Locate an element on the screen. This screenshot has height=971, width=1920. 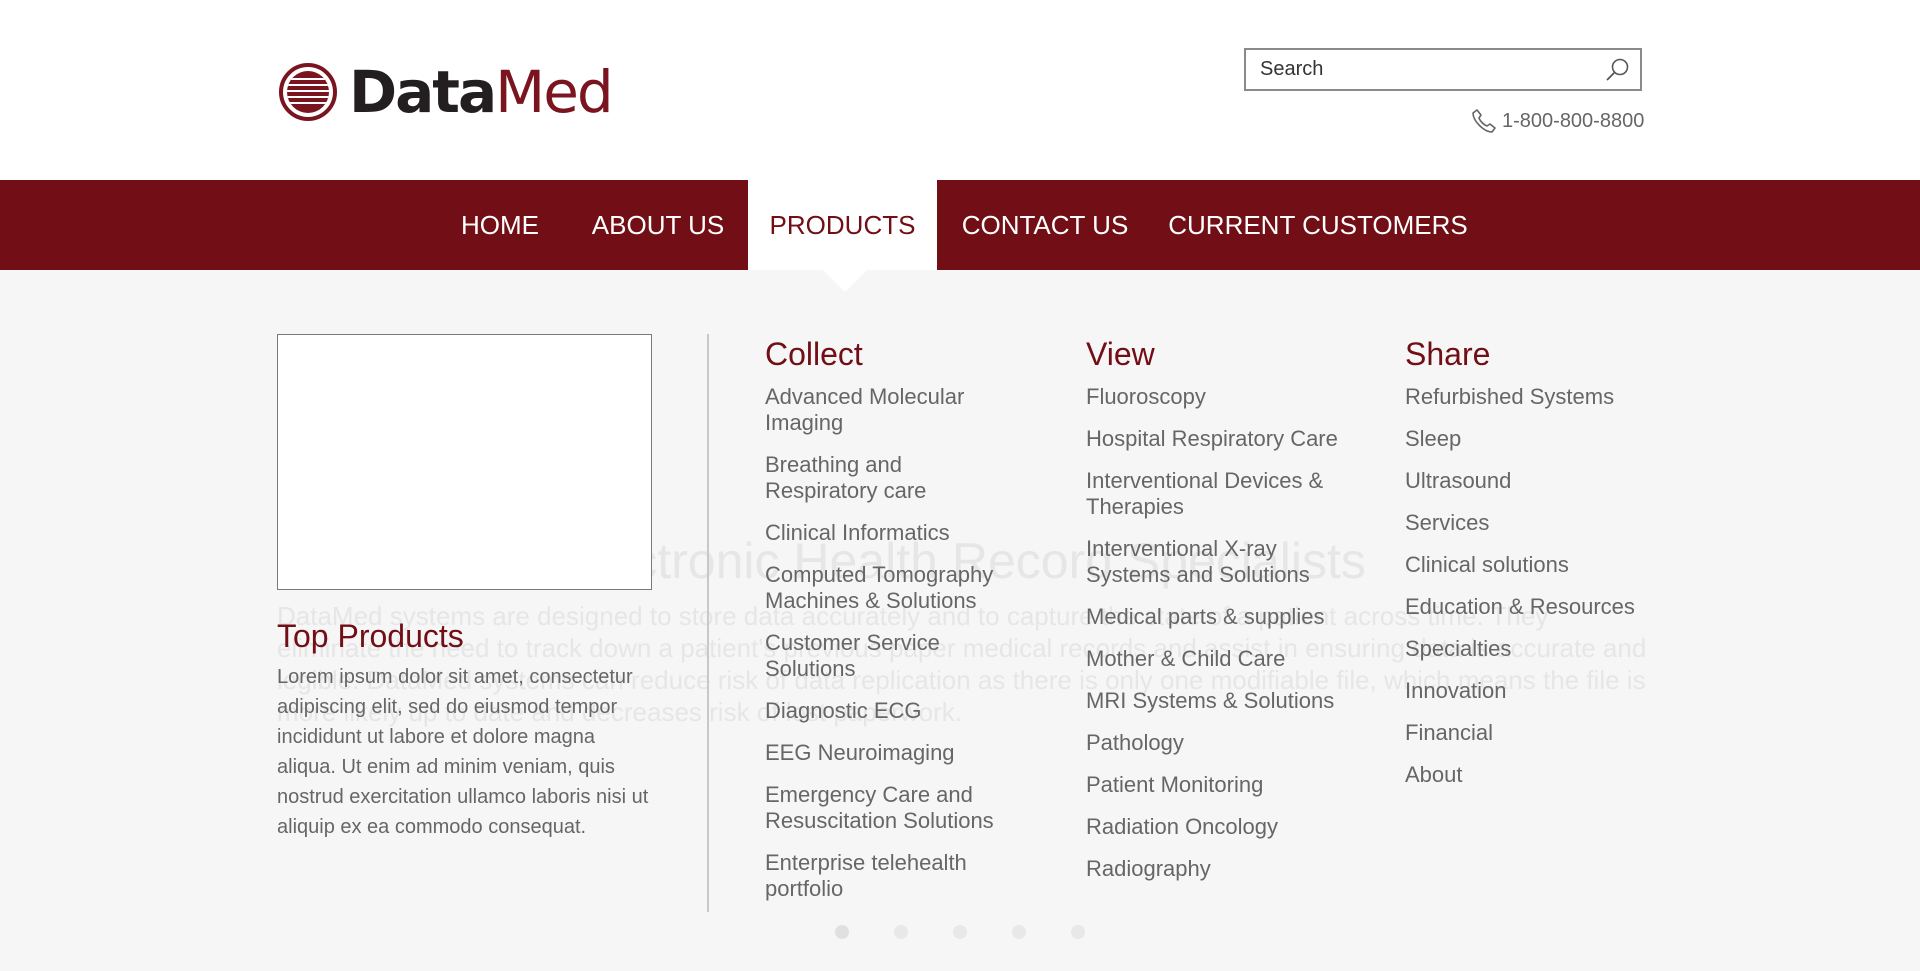
menu-link: Ultrasound is located at coordinates (1535, 481).